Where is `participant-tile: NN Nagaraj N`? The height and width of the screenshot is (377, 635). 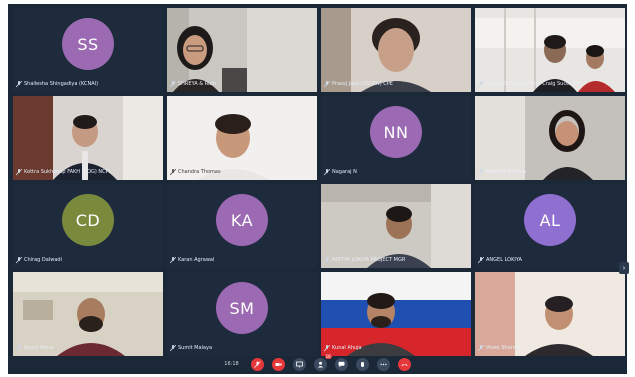 participant-tile: NN Nagaraj N is located at coordinates (396, 138).